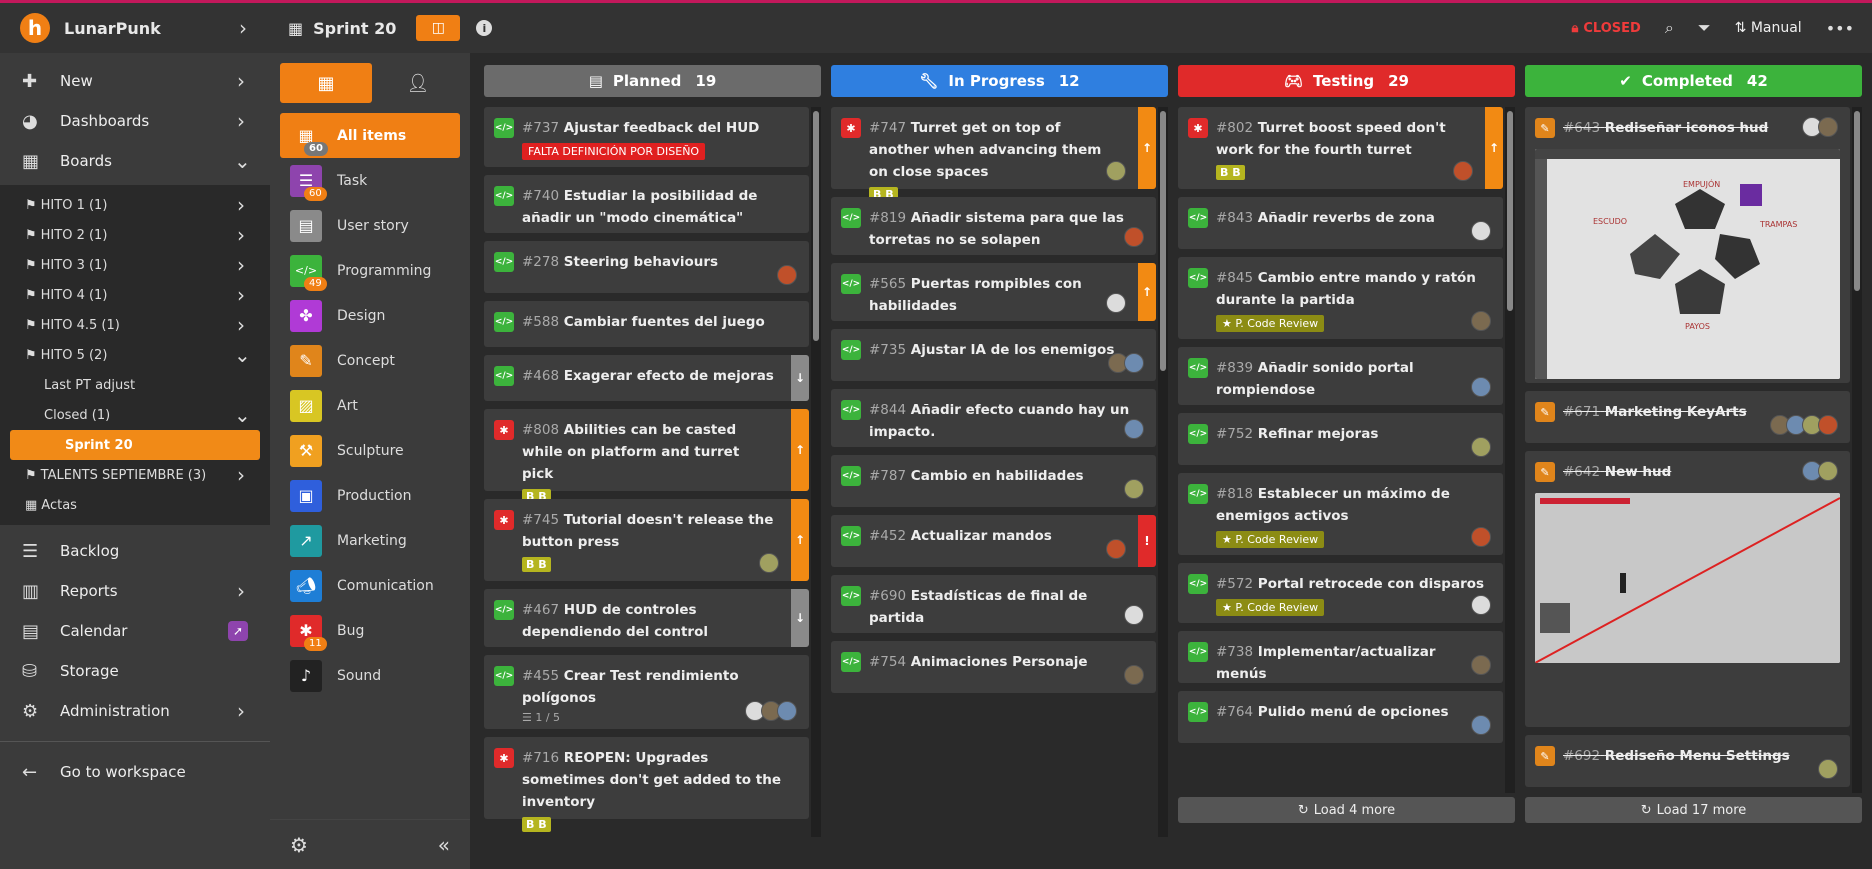 The width and height of the screenshot is (1872, 869). Describe the element at coordinates (1346, 81) in the screenshot. I see `column-header: 🎮︎ Testing 29` at that location.